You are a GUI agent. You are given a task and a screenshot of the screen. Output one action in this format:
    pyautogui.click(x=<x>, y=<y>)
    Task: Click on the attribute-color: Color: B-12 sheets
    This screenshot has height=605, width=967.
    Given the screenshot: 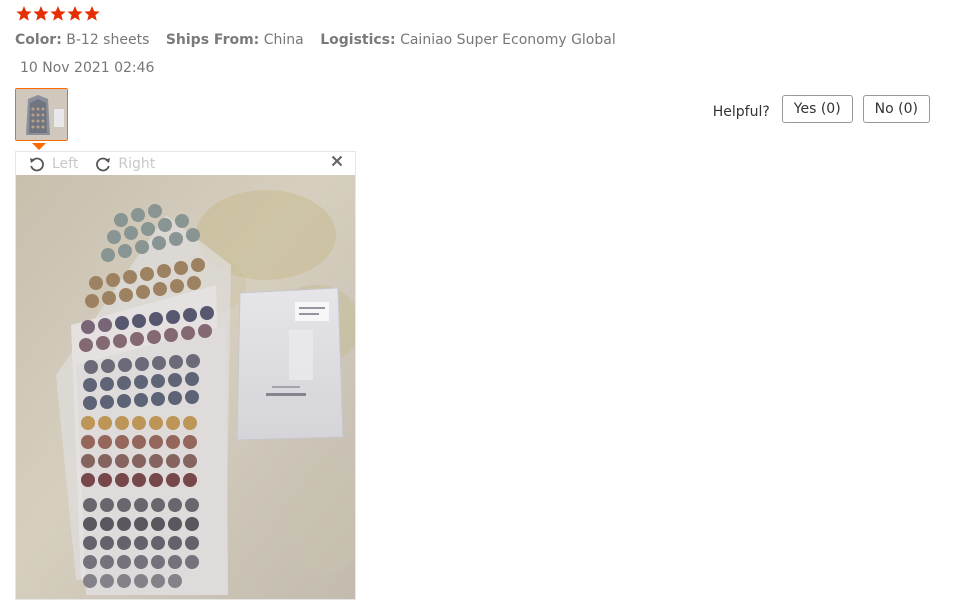 What is the action you would take?
    pyautogui.click(x=82, y=40)
    